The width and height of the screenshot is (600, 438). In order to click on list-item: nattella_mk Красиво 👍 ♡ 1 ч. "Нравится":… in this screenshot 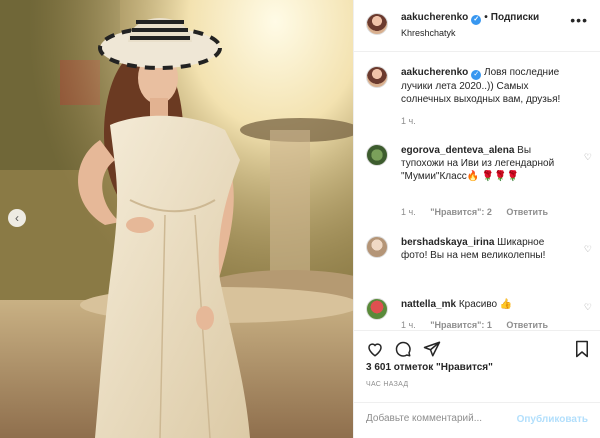, I will do `click(479, 314)`.